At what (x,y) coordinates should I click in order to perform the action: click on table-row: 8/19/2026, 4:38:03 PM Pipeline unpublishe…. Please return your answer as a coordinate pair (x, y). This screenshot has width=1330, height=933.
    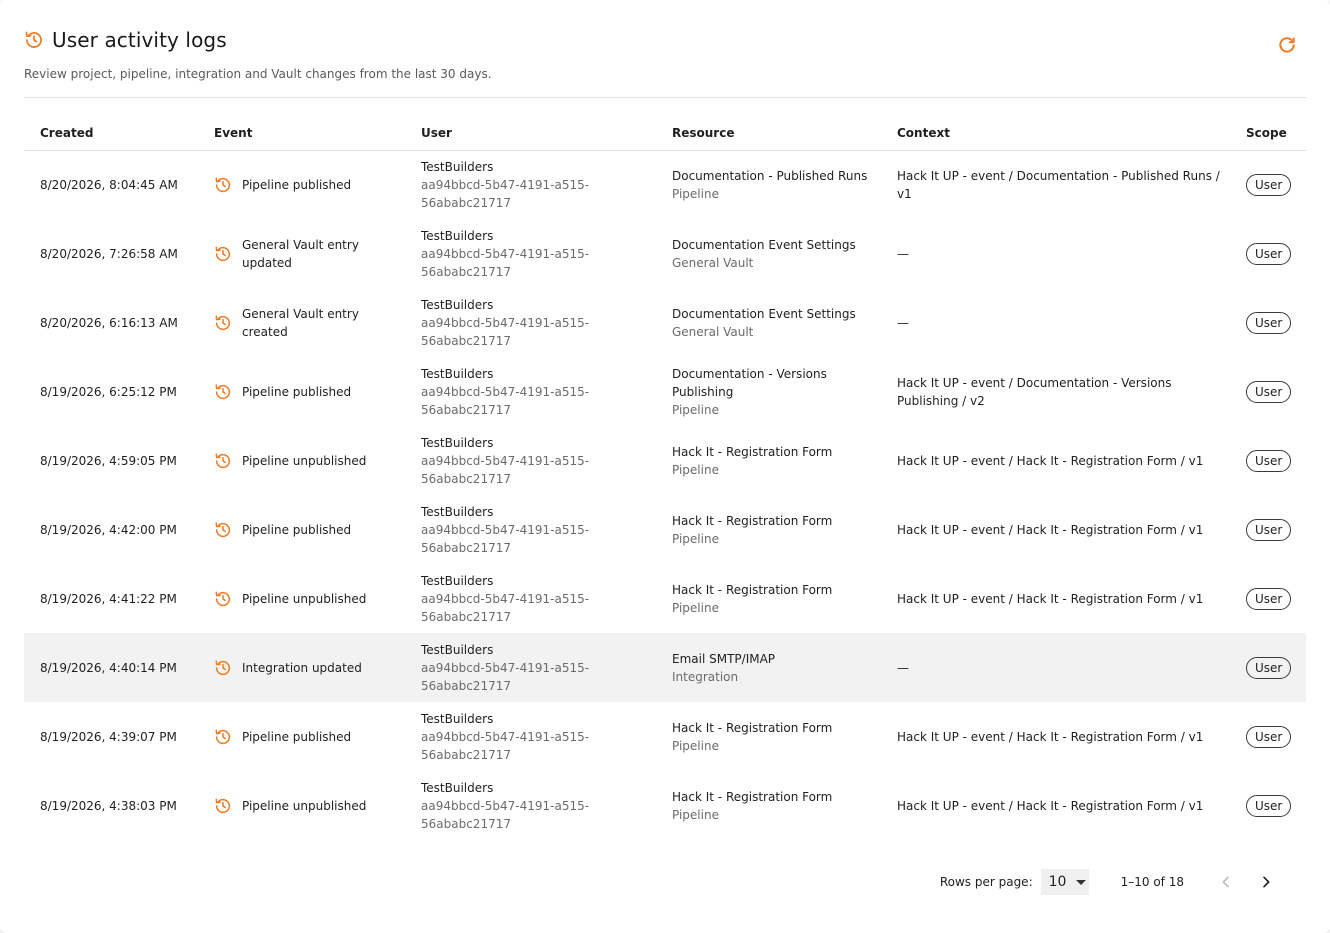
    Looking at the image, I should click on (665, 805).